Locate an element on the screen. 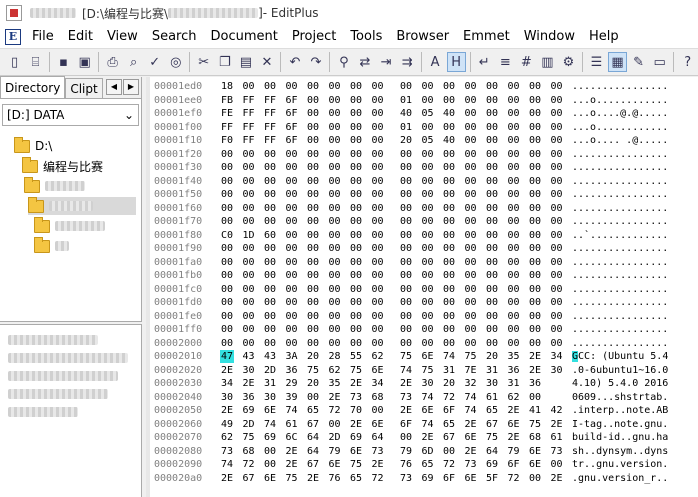  hex-byte: 31 is located at coordinates (492, 370).